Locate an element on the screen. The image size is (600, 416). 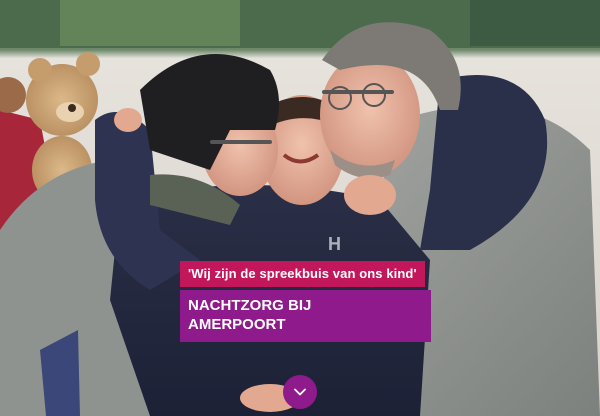
quote-caption: 'Wij zijn de spreekbuis van ons kind' is located at coordinates (302, 274).